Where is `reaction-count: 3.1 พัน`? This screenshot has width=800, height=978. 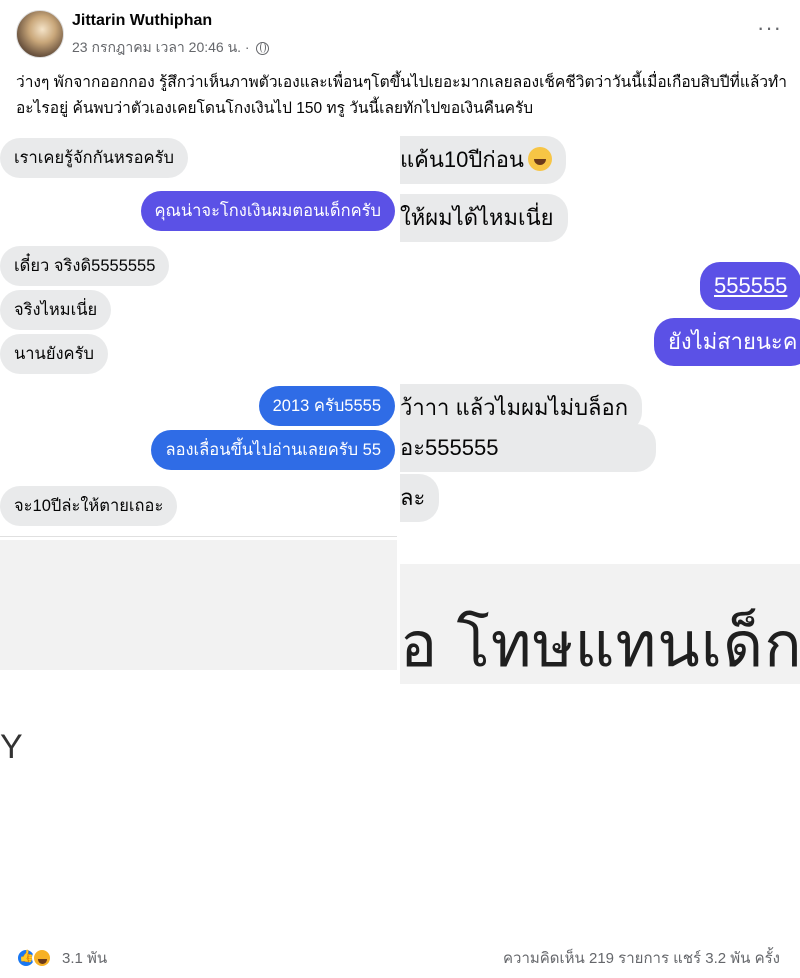 reaction-count: 3.1 พัน is located at coordinates (84, 958).